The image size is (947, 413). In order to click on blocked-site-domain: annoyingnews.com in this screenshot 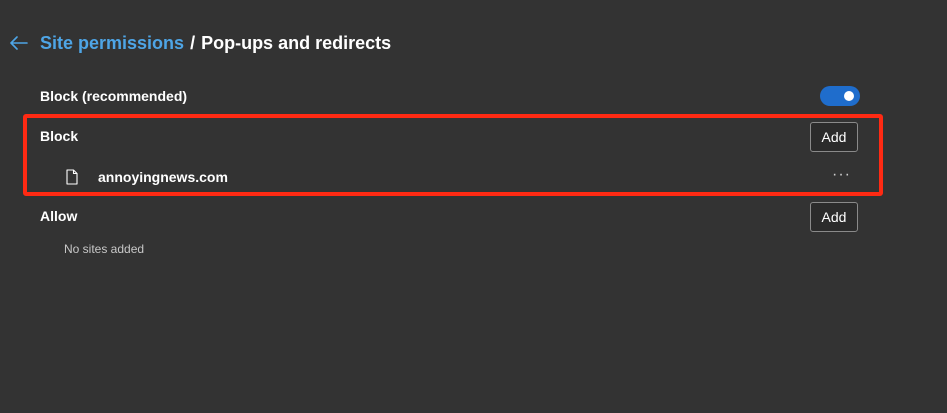, I will do `click(163, 177)`.